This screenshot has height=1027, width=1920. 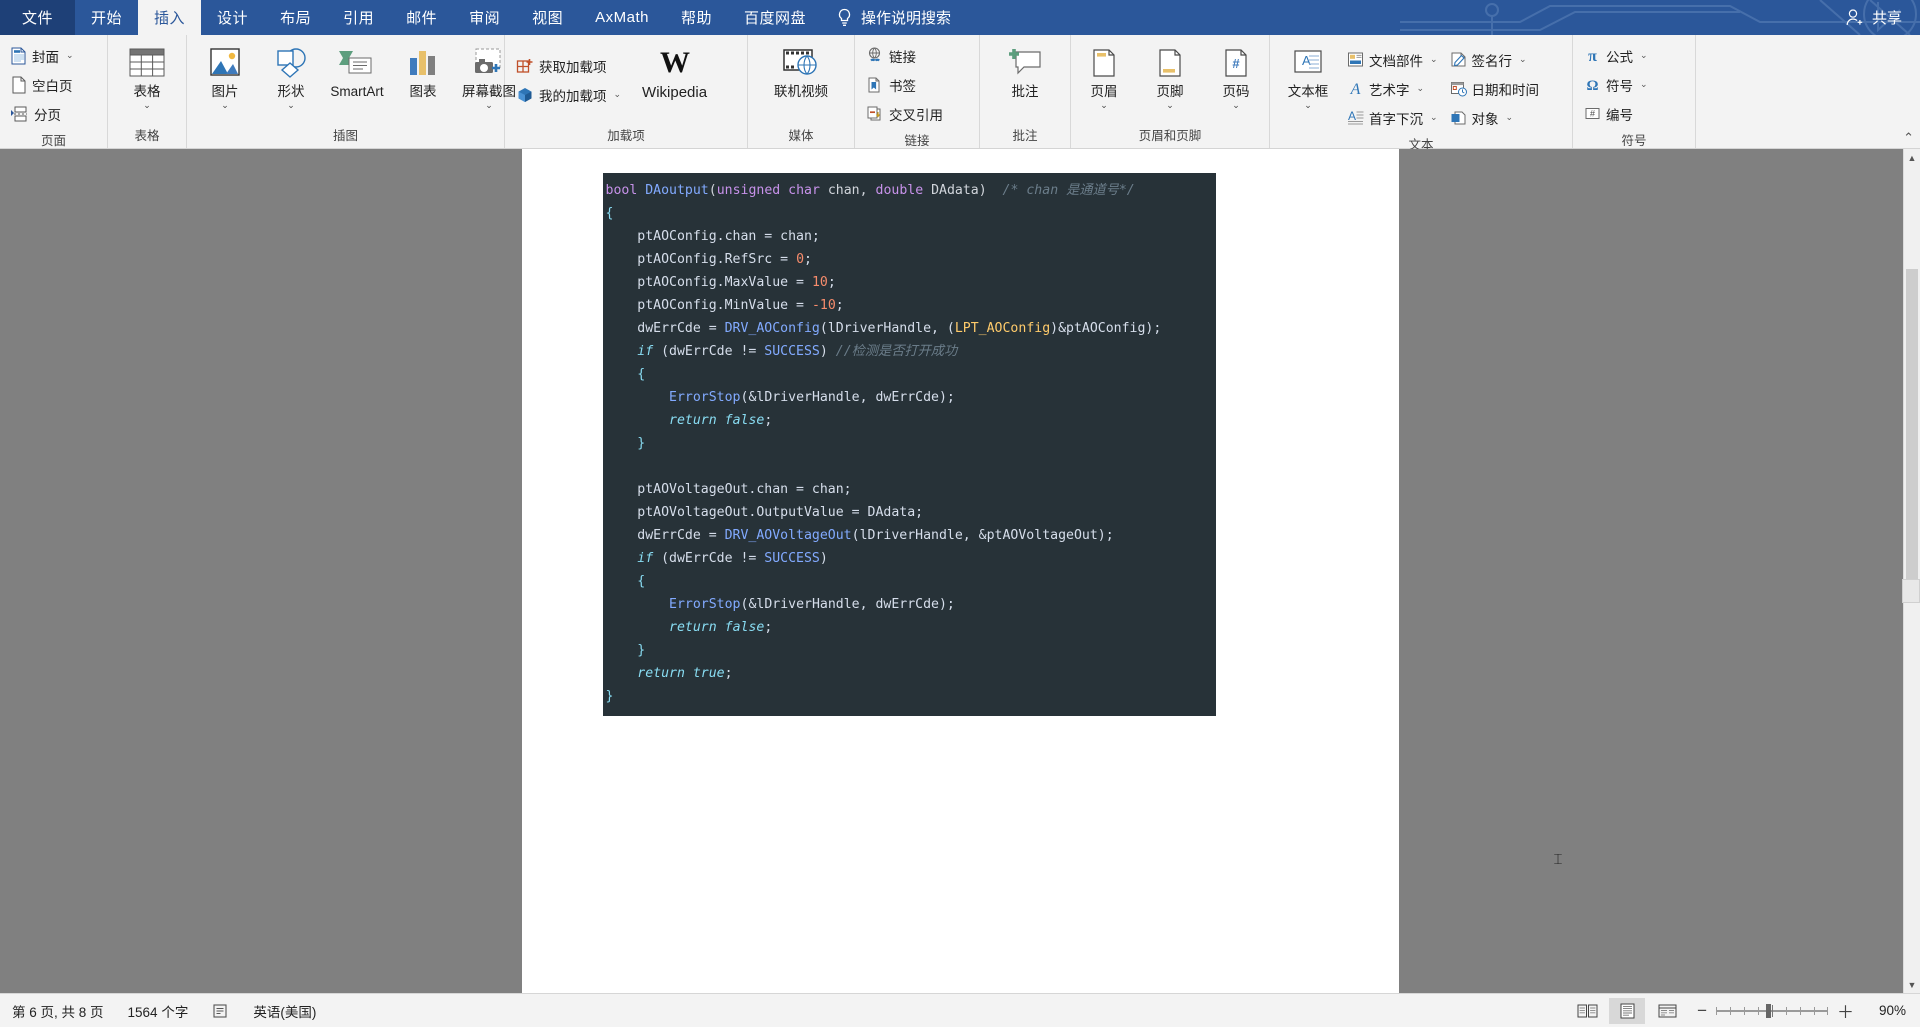 What do you see at coordinates (1002, 328) in the screenshot?
I see `code-token: LPT_AOConfig` at bounding box center [1002, 328].